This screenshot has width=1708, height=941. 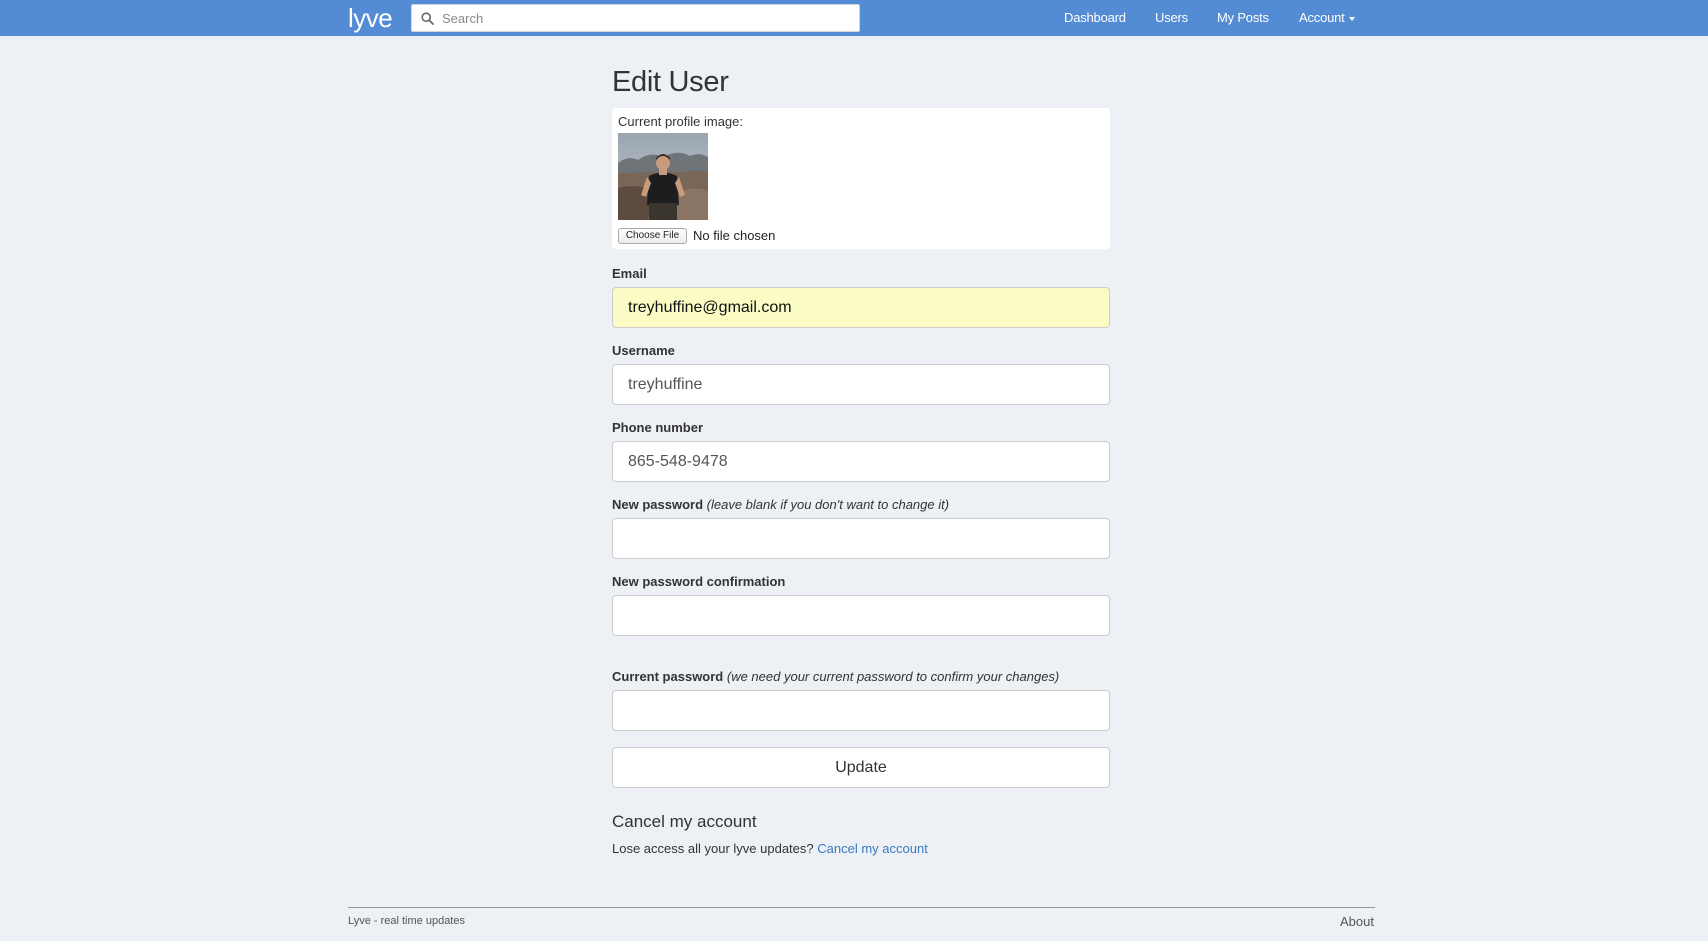 I want to click on nav-users: Users, so click(x=1171, y=18).